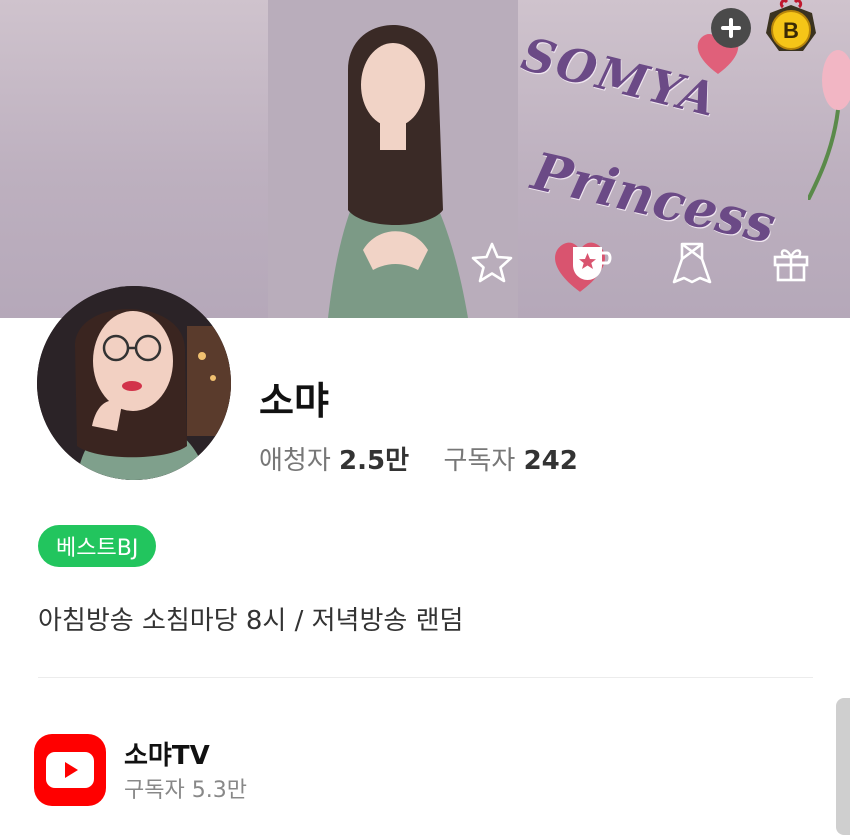 The width and height of the screenshot is (850, 835). What do you see at coordinates (829, 125) in the screenshot?
I see `flower-decoration` at bounding box center [829, 125].